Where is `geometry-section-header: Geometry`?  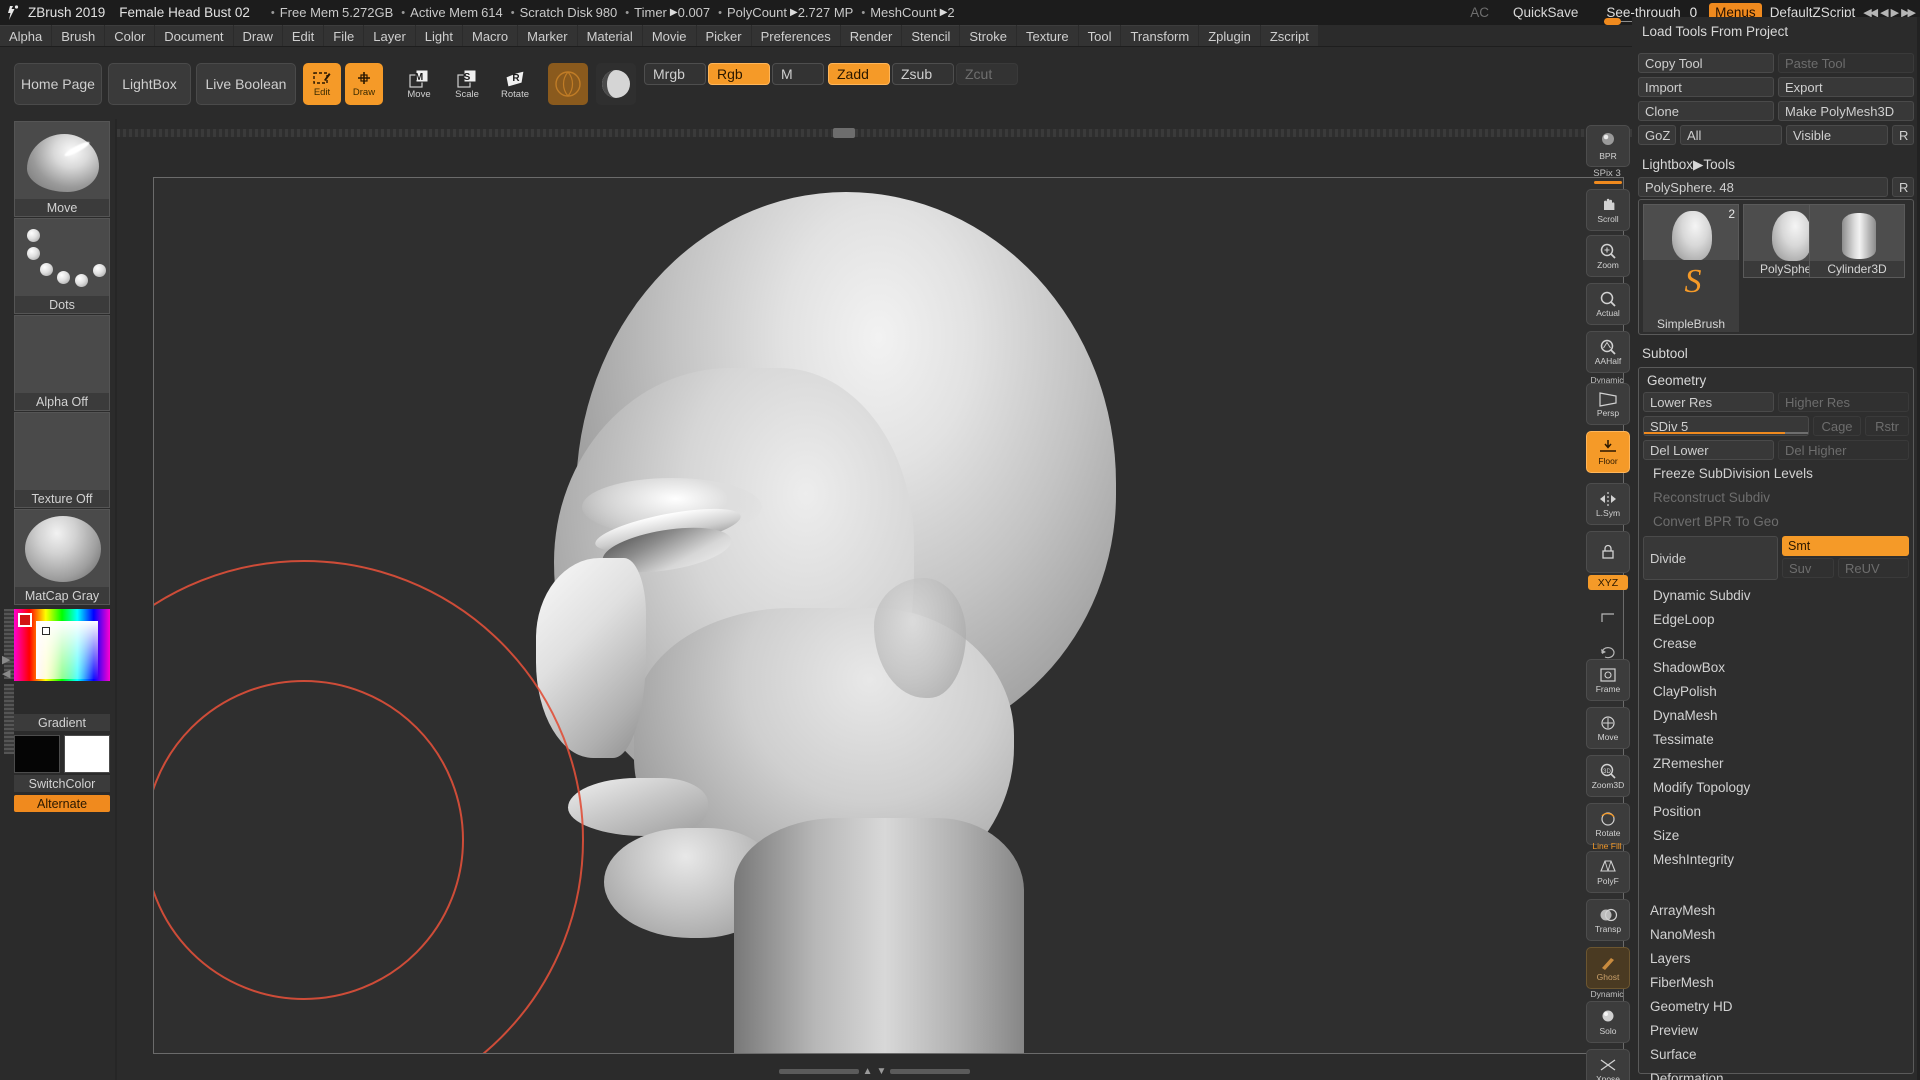
geometry-section-header: Geometry is located at coordinates (1775, 380).